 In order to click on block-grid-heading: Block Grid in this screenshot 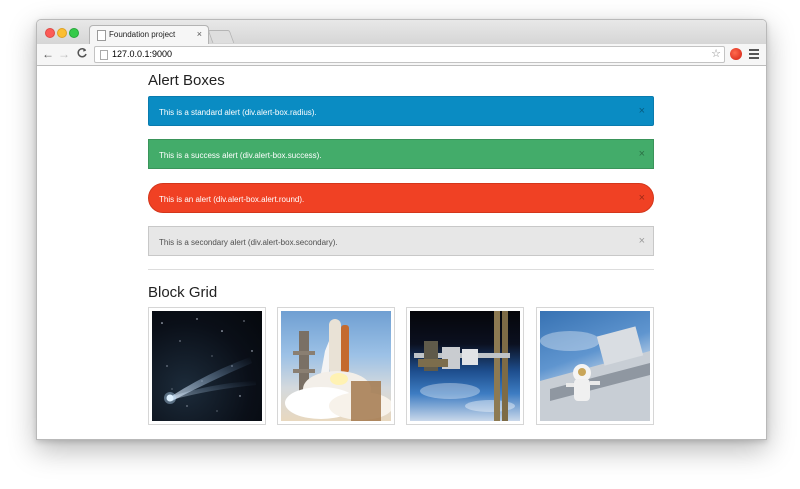, I will do `click(183, 292)`.